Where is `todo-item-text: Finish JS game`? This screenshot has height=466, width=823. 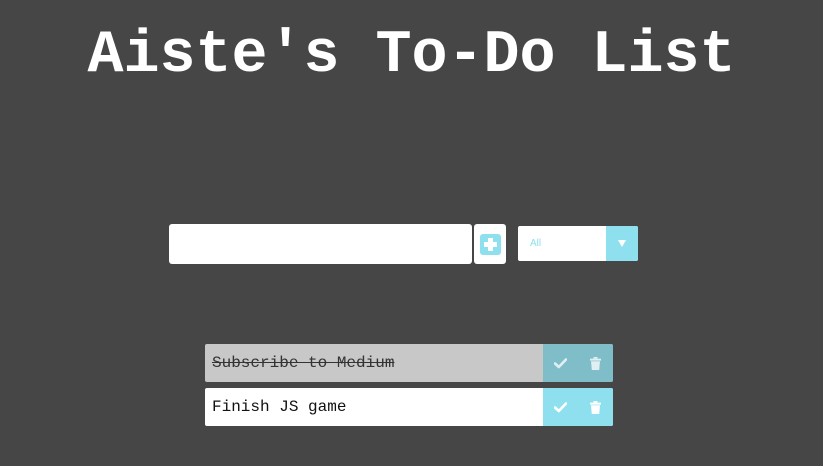
todo-item-text: Finish JS game is located at coordinates (279, 407).